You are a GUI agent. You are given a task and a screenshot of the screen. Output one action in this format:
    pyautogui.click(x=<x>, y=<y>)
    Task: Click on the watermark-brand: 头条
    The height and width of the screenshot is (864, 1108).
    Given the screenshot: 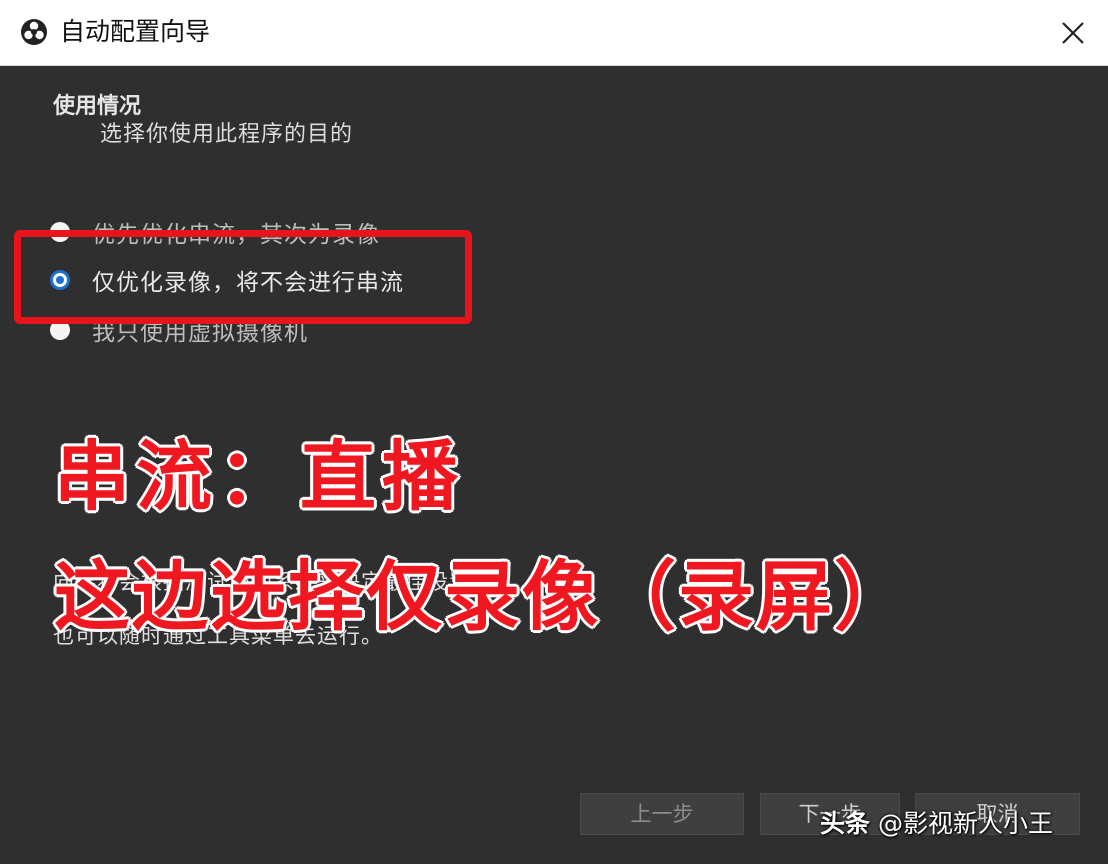 What is the action you would take?
    pyautogui.click(x=845, y=823)
    